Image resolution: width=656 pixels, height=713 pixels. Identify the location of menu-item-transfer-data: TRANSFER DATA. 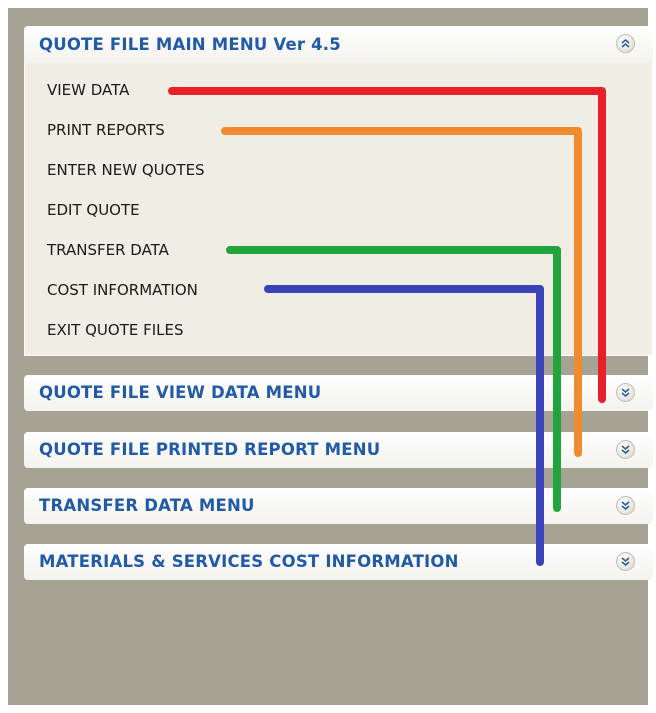
(108, 250).